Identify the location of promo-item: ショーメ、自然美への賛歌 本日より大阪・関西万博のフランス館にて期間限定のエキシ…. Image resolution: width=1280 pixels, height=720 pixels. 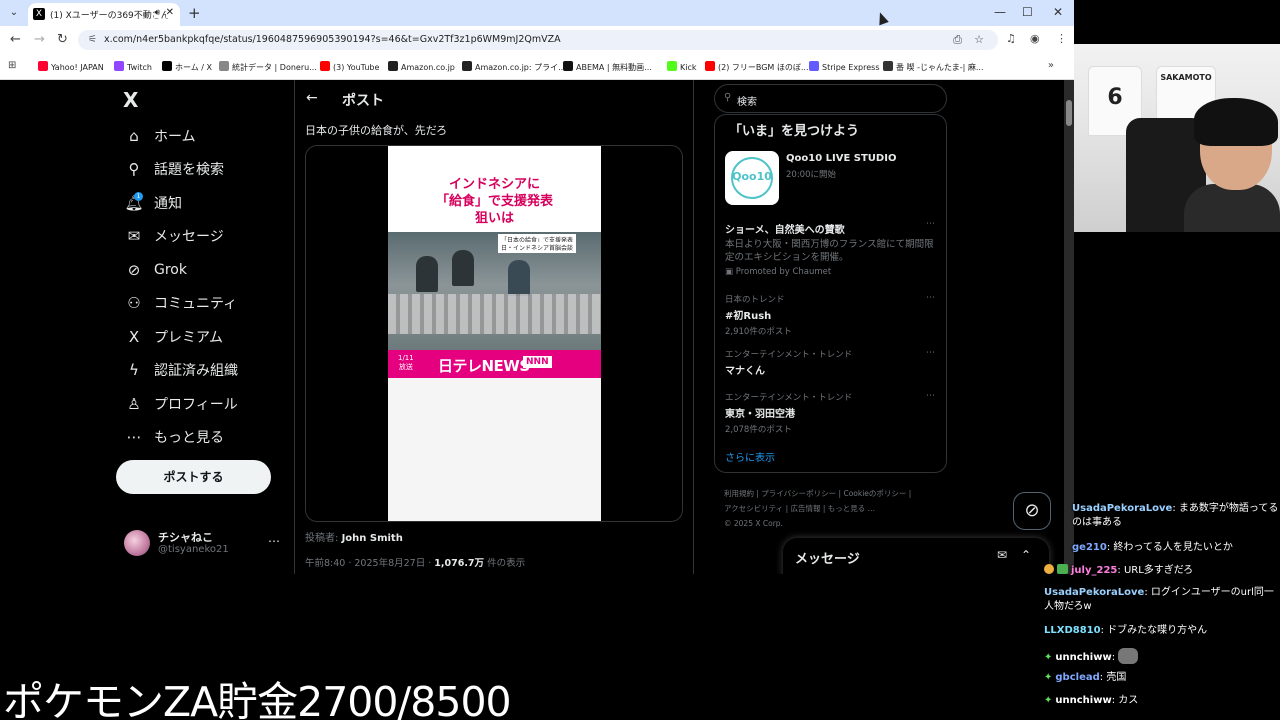
(832, 248).